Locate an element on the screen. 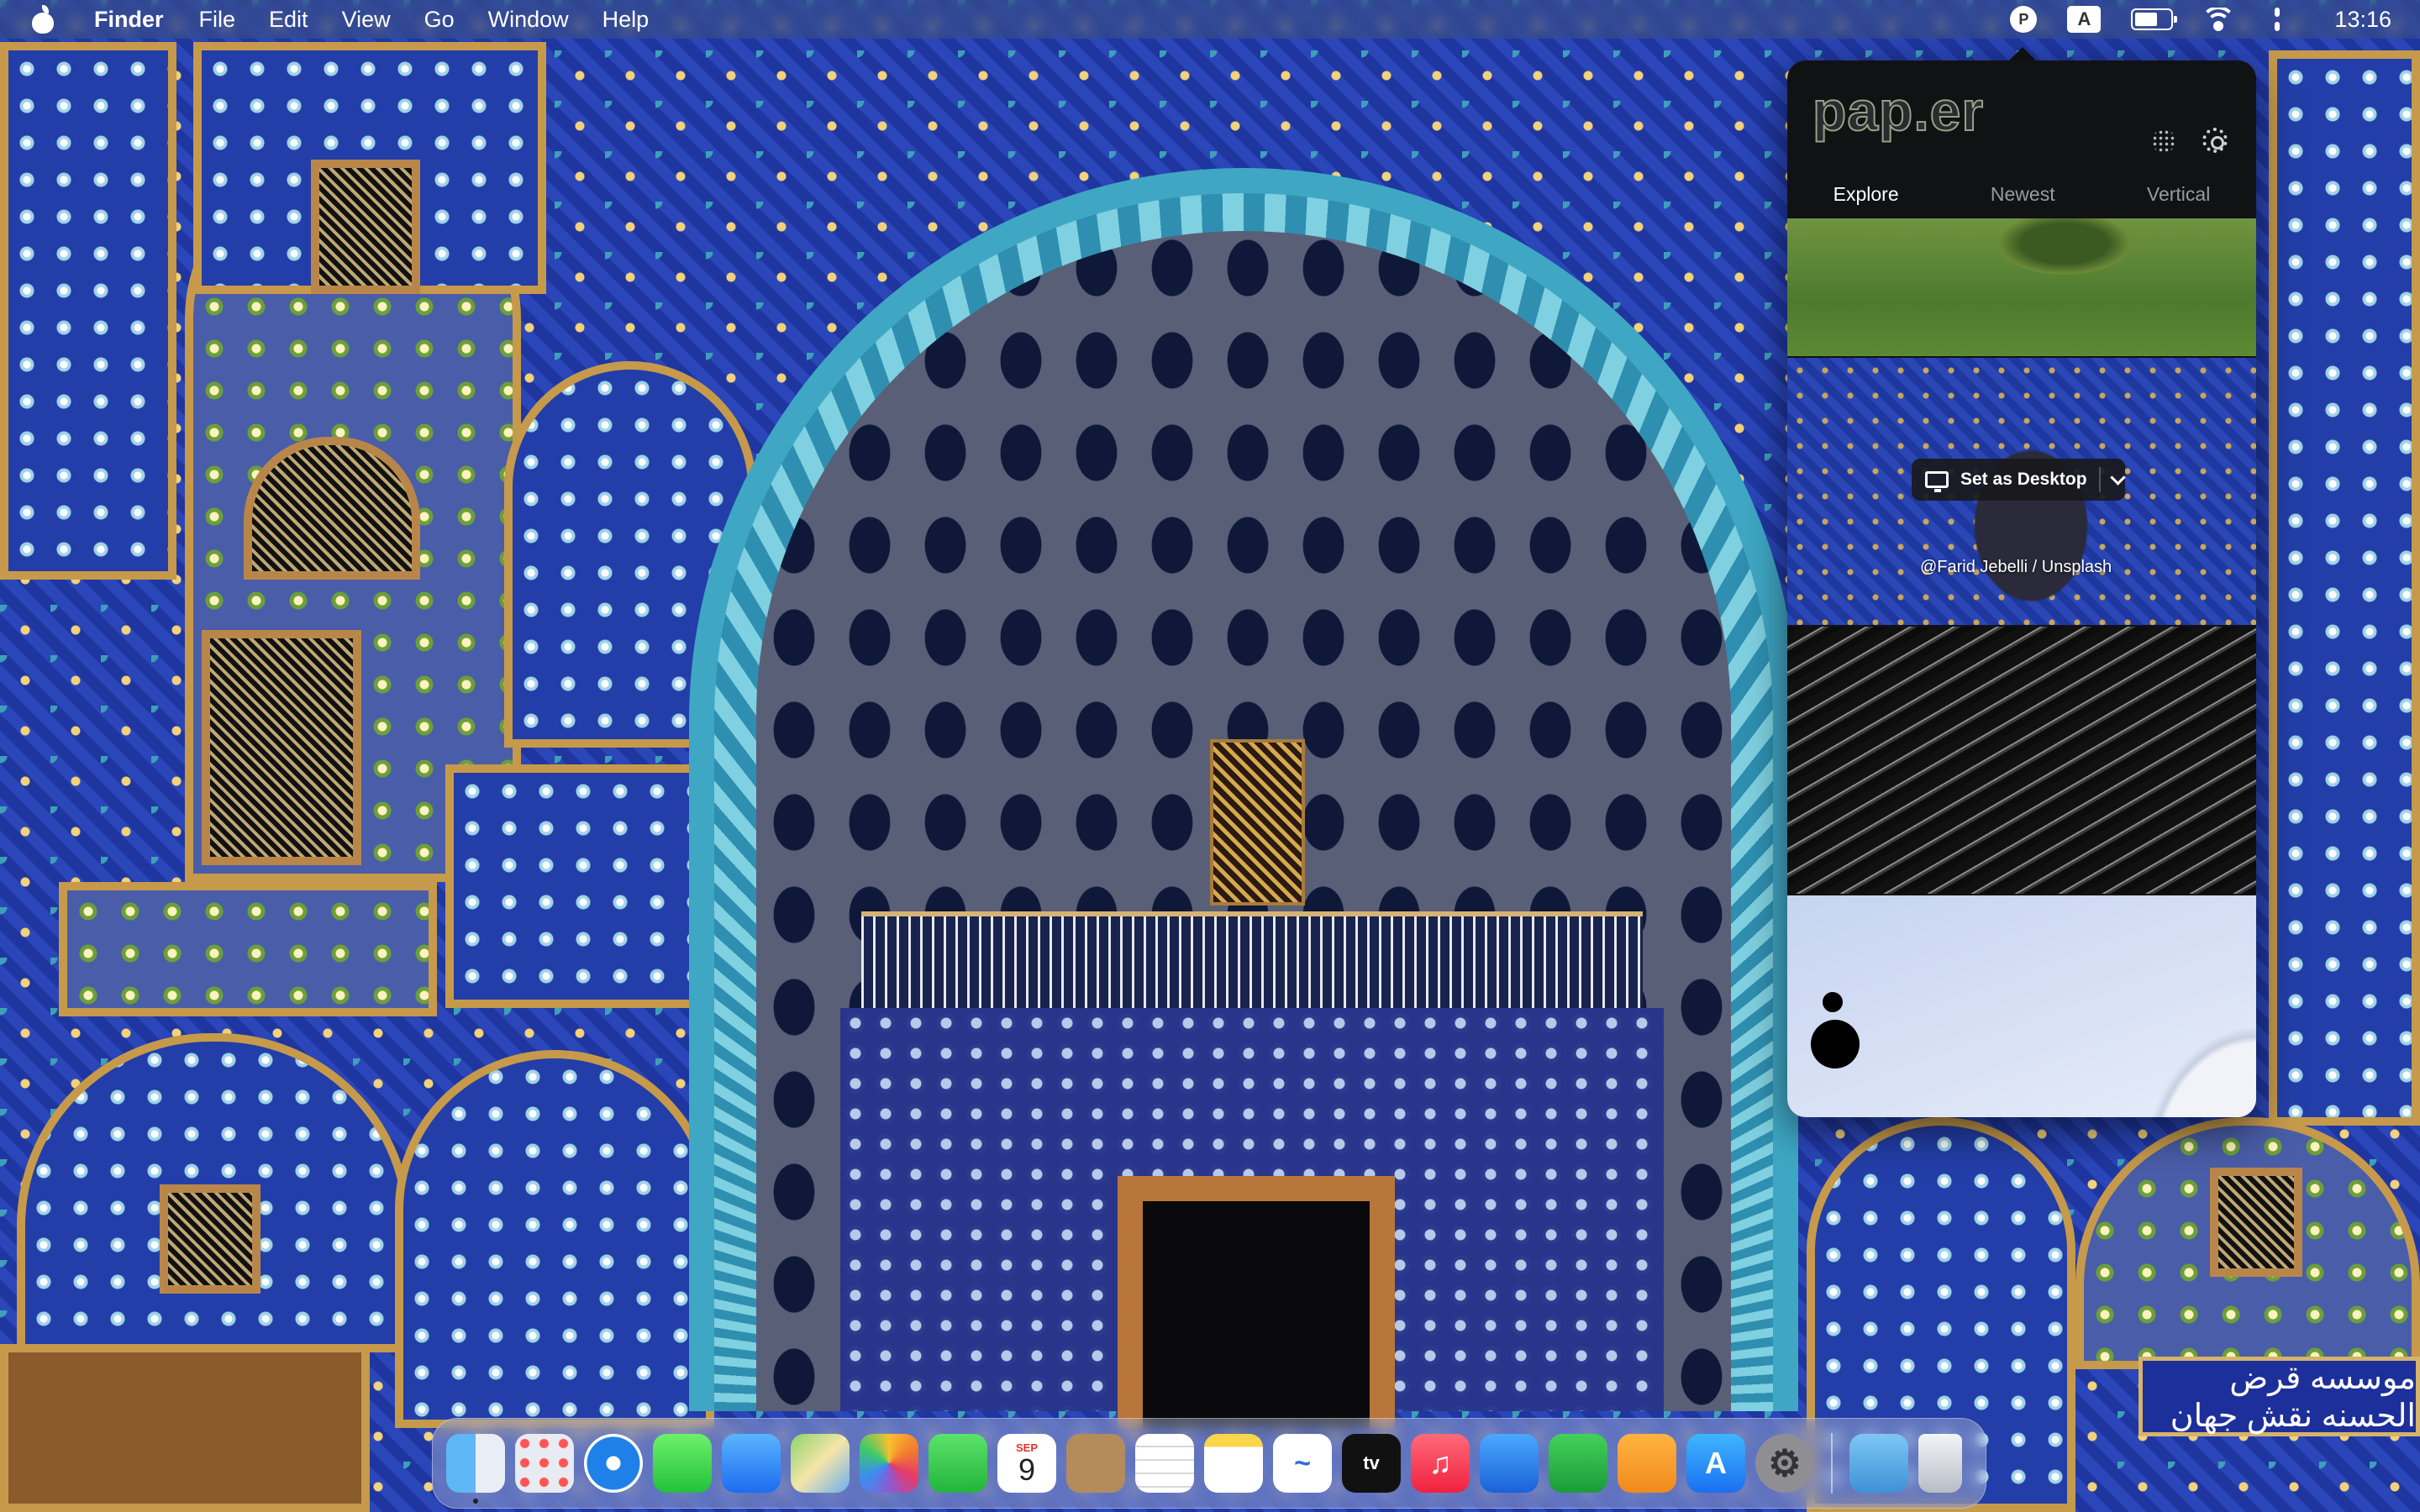 The width and height of the screenshot is (2420, 1512). dock-freeform-icon: ~ is located at coordinates (1302, 1463).